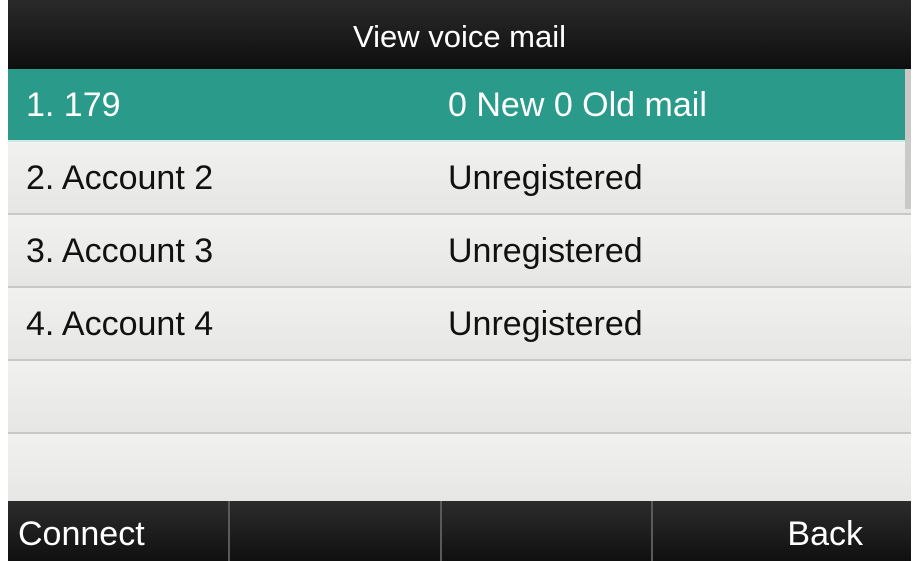  I want to click on account-row-2: 2. Account 2 Unregistered, so click(459, 178).